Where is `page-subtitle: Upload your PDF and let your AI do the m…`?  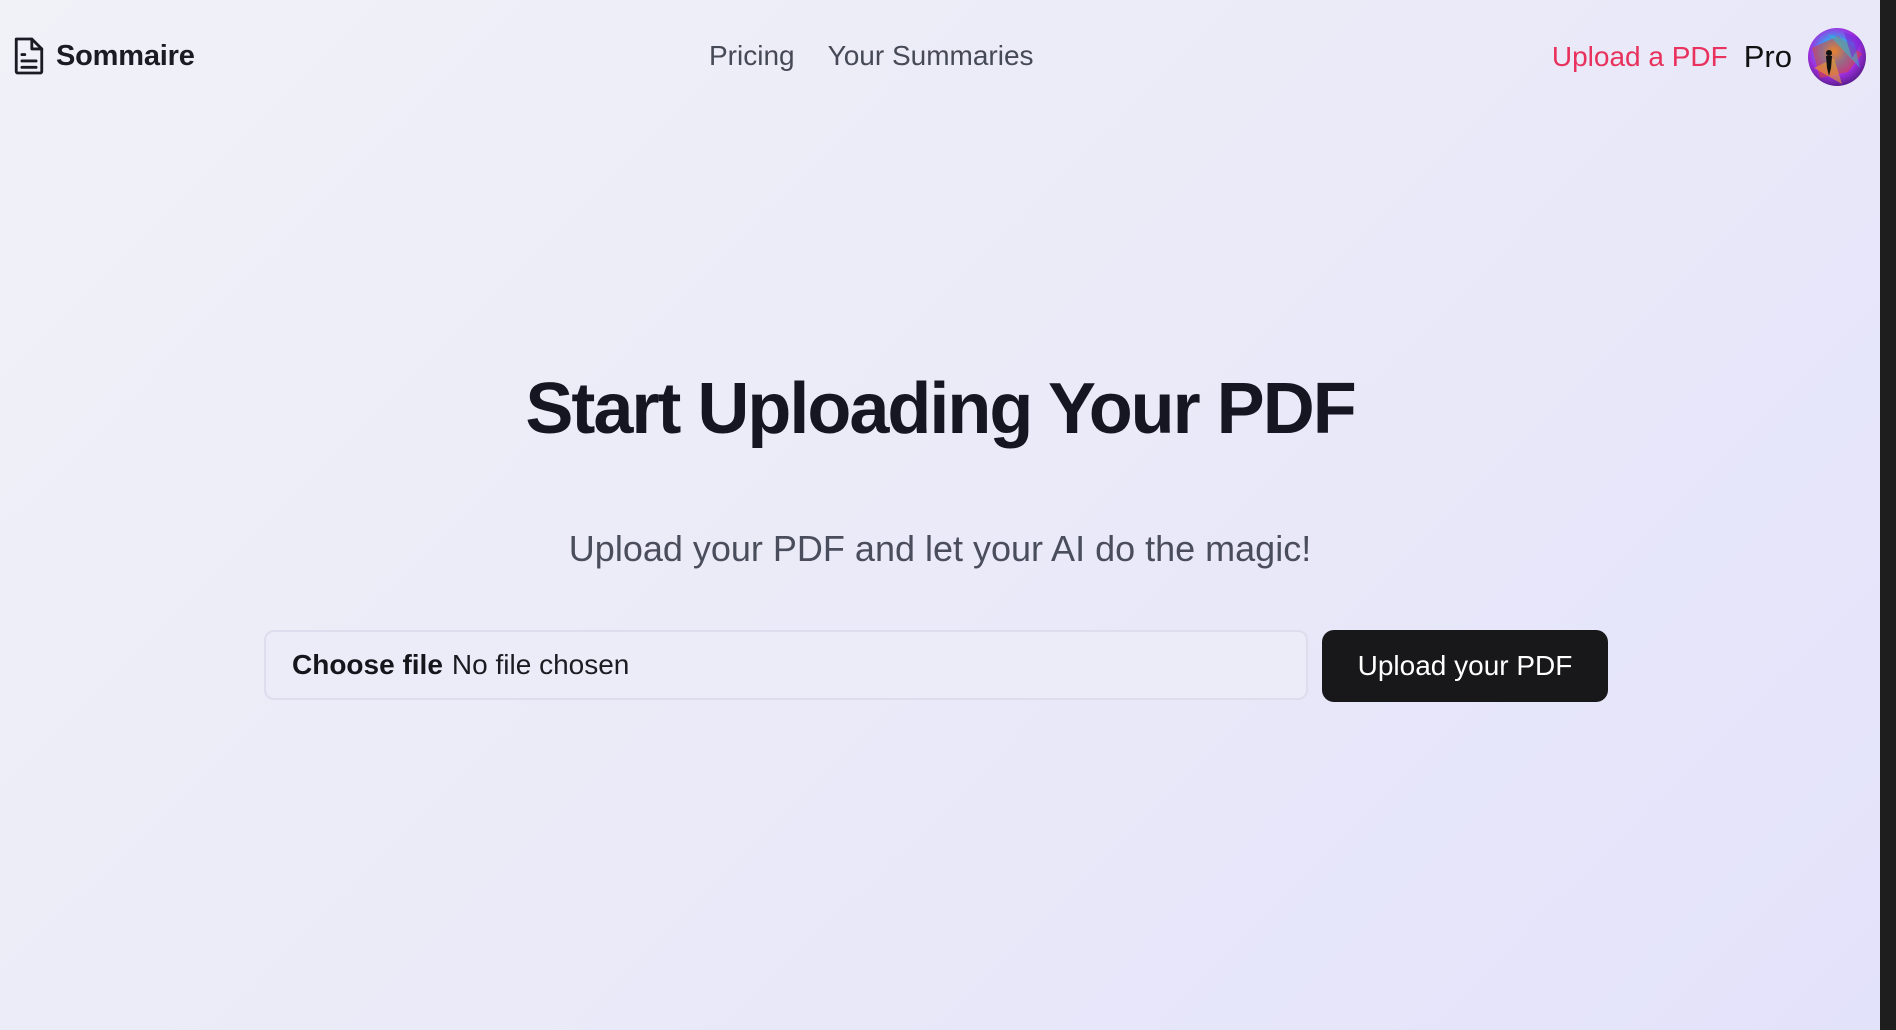 page-subtitle: Upload your PDF and let your AI do the m… is located at coordinates (940, 548).